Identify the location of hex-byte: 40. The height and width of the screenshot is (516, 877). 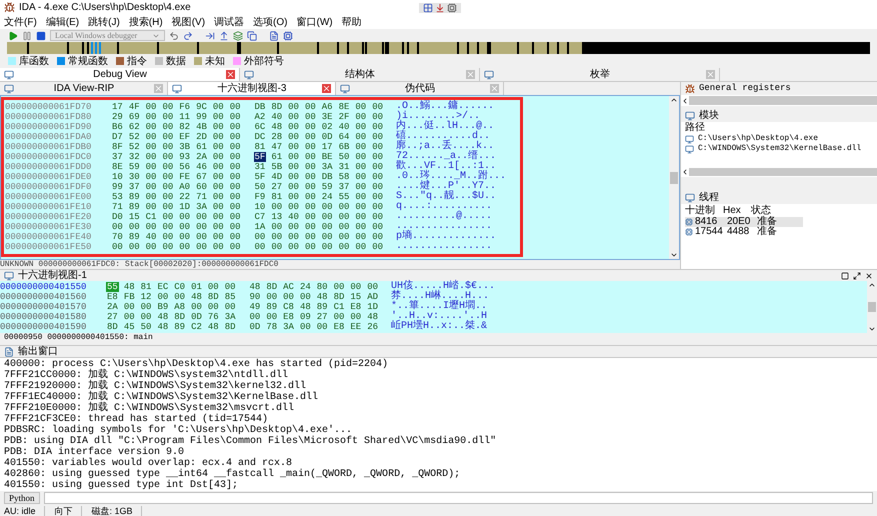
(293, 217).